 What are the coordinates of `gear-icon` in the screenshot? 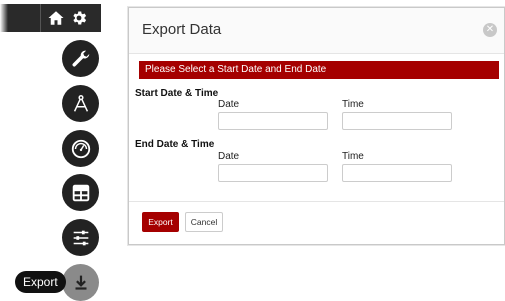 It's located at (79, 18).